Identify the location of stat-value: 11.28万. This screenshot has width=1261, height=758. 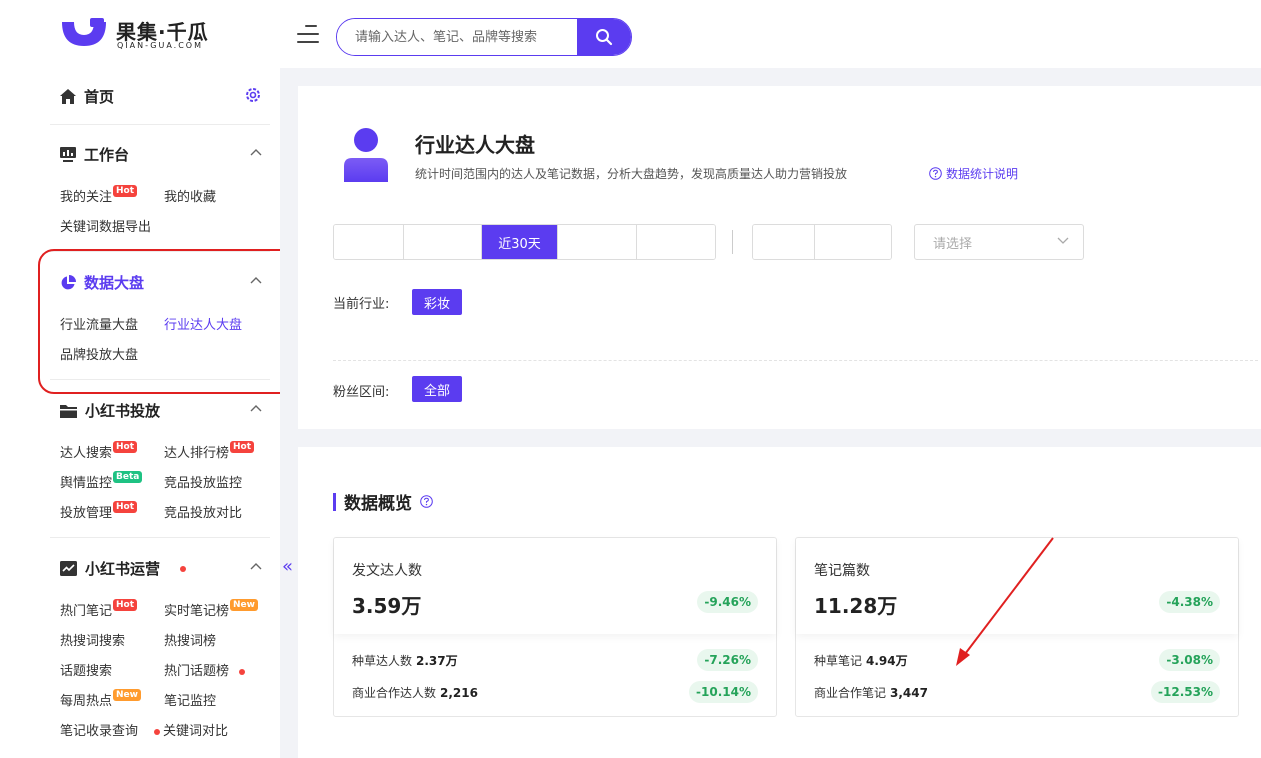
(856, 606).